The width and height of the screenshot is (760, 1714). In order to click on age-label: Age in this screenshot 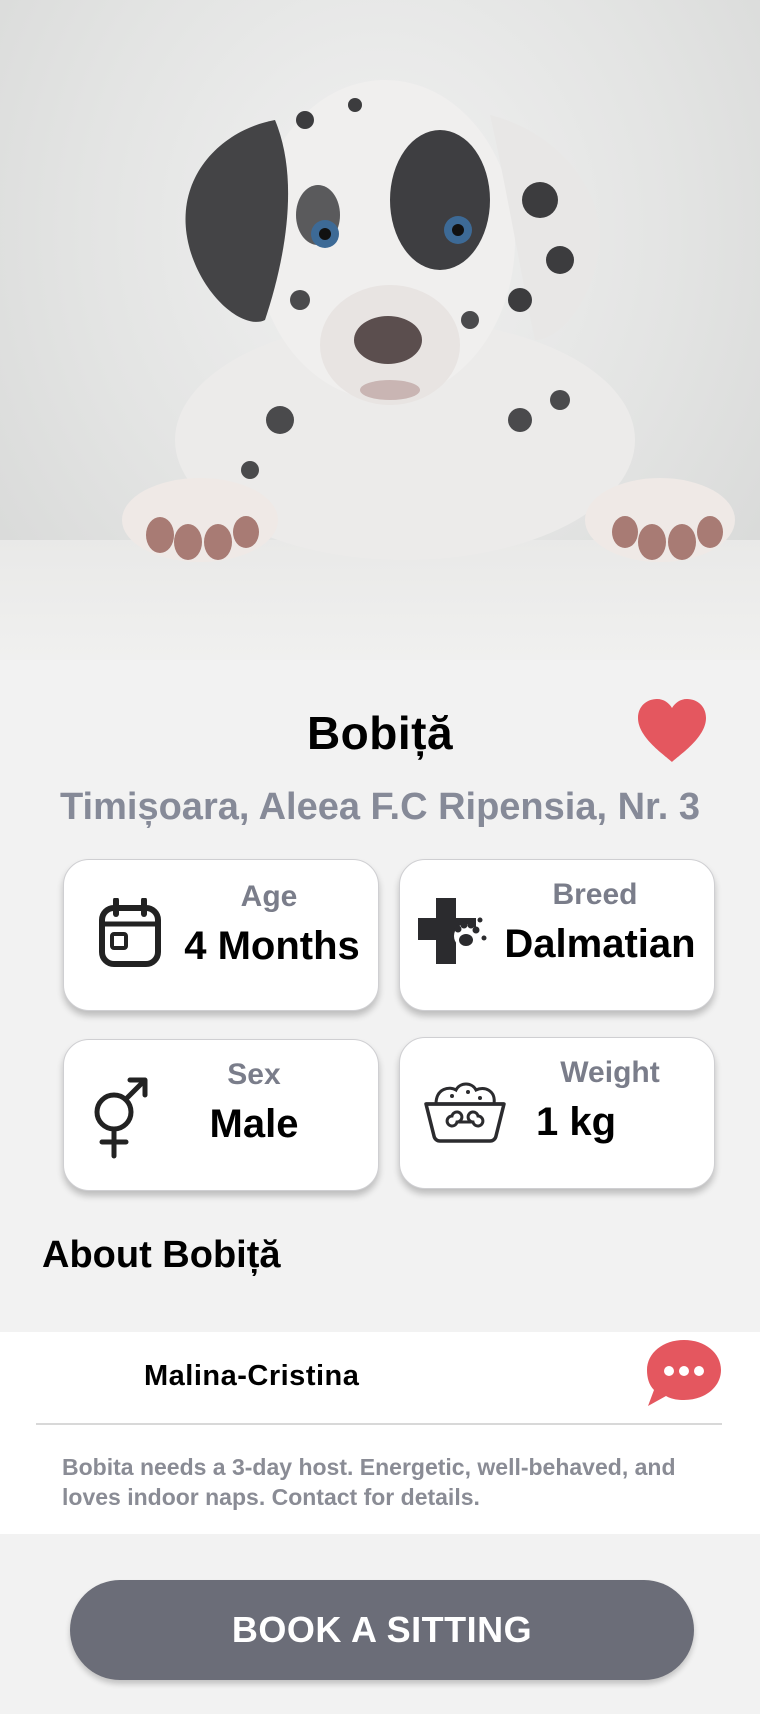, I will do `click(269, 896)`.